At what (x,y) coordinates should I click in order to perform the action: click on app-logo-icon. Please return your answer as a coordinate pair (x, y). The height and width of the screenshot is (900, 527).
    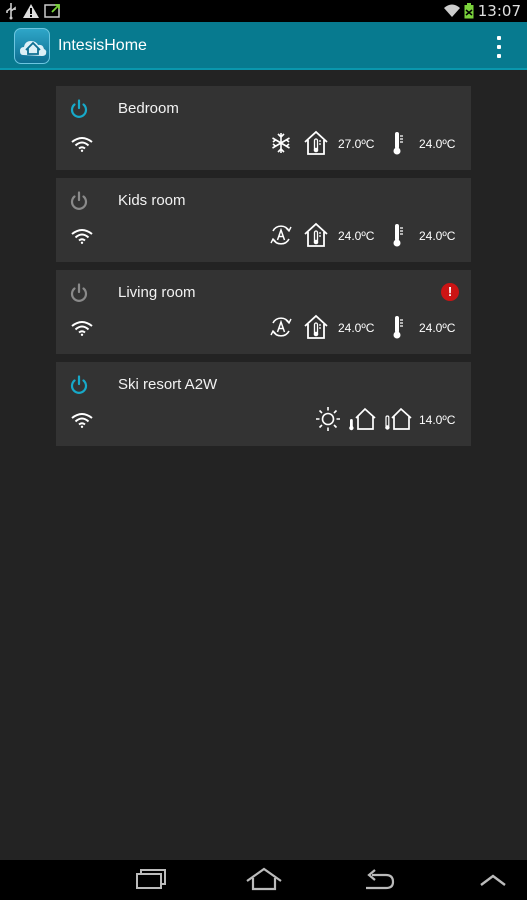
    Looking at the image, I should click on (32, 46).